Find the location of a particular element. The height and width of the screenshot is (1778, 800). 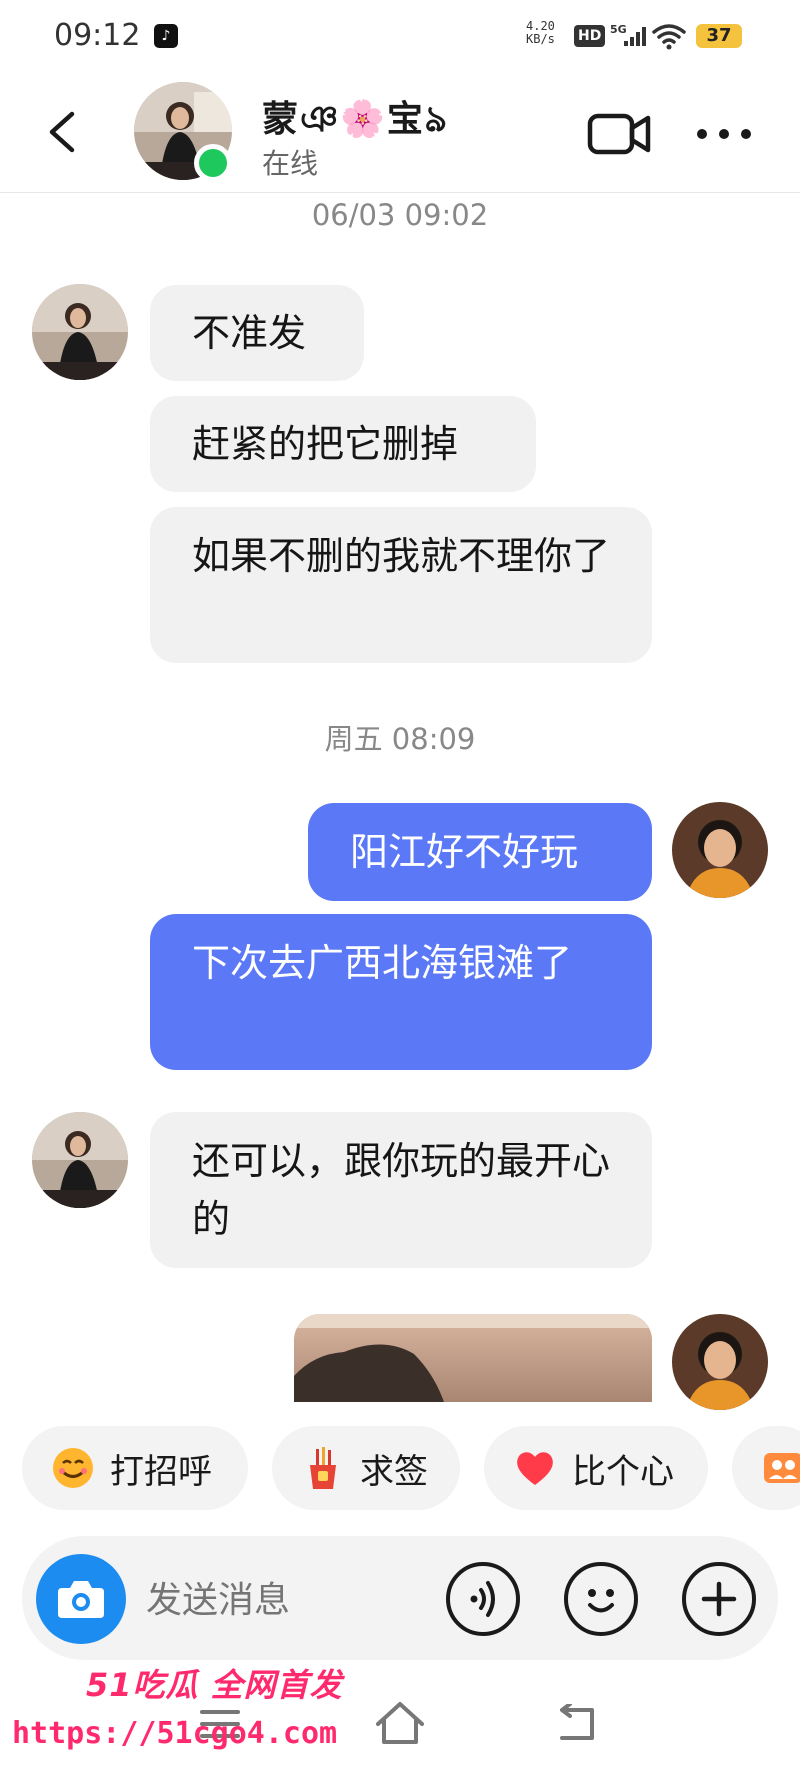

tiktok-notification-icon: ♪ is located at coordinates (166, 36).